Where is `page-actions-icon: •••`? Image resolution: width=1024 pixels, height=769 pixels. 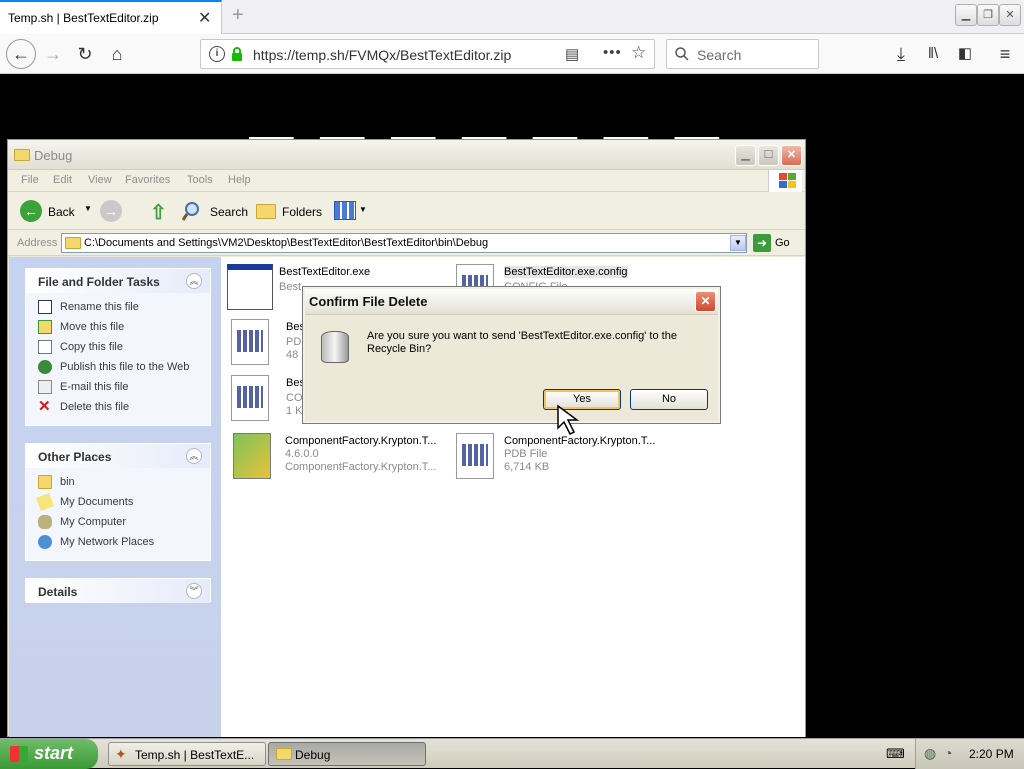 page-actions-icon: ••• is located at coordinates (612, 52).